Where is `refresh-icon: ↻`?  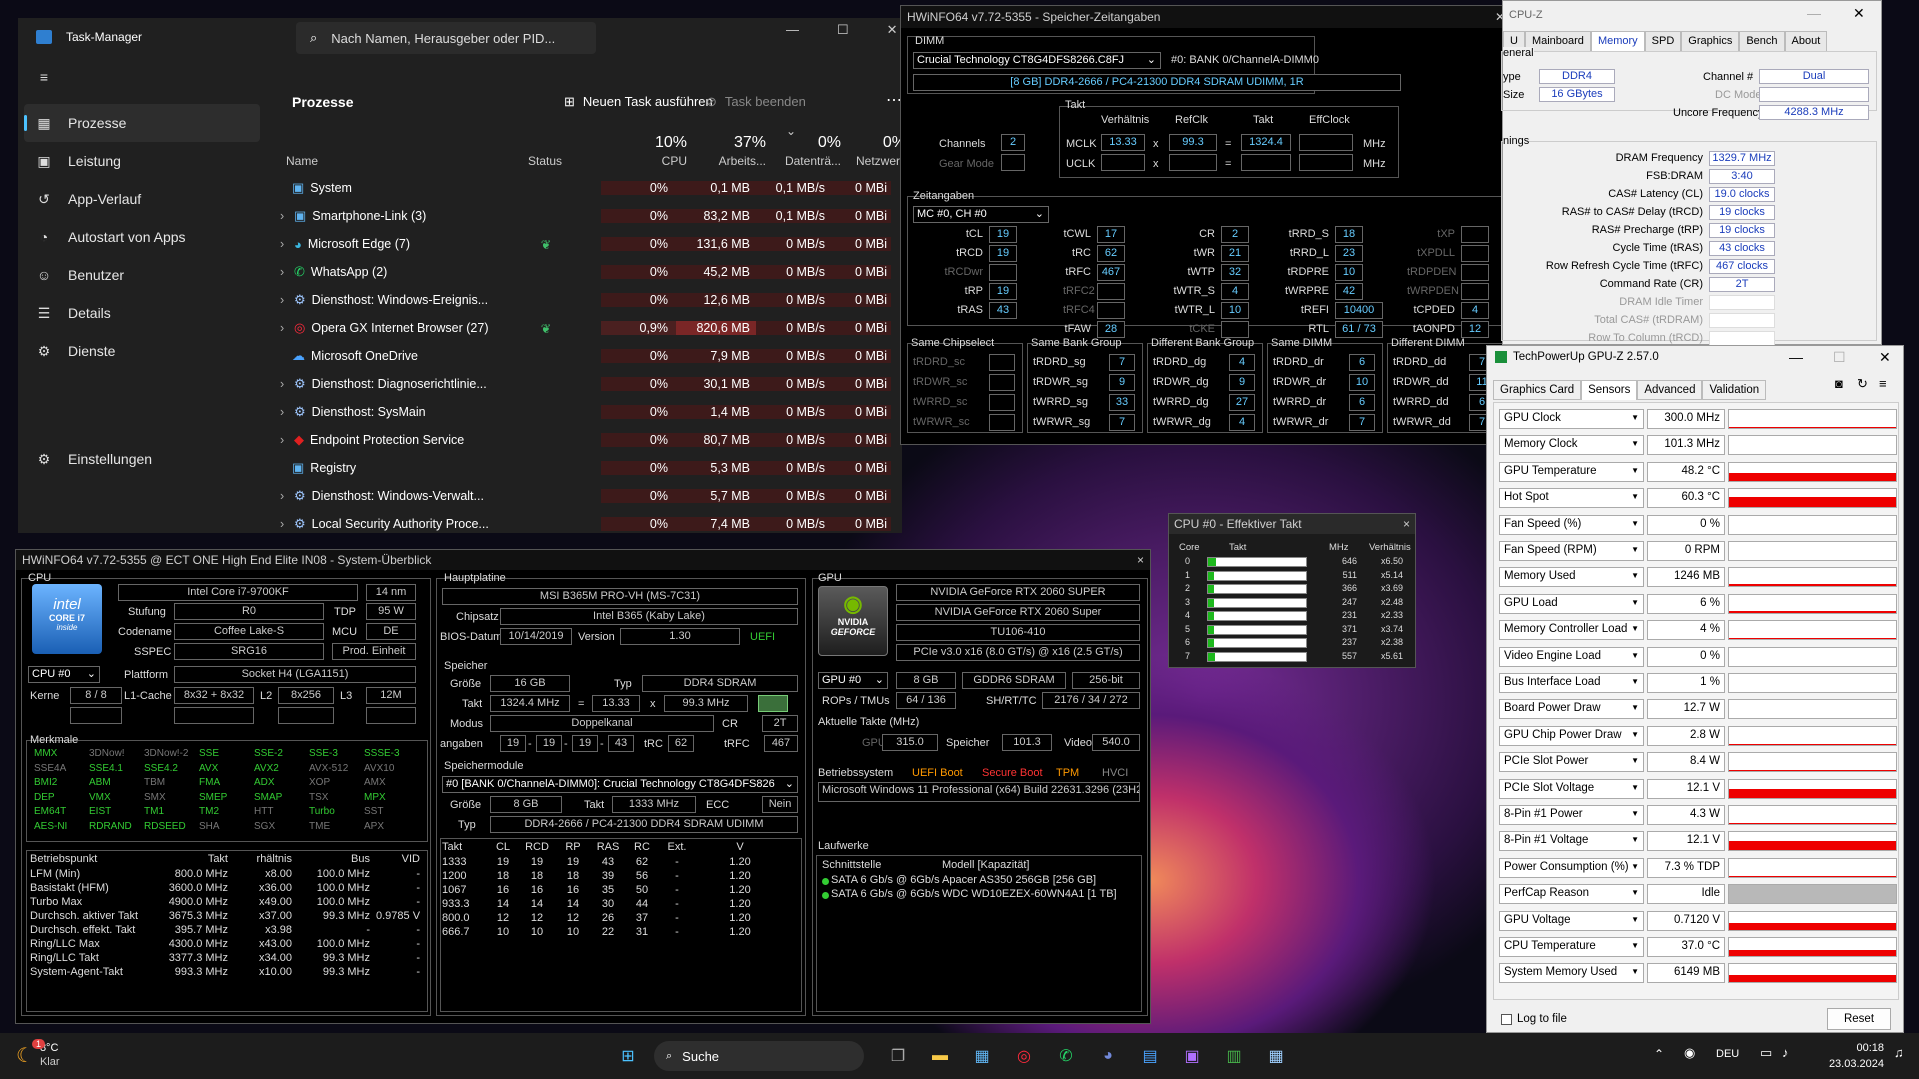
refresh-icon: ↻ is located at coordinates (1862, 384).